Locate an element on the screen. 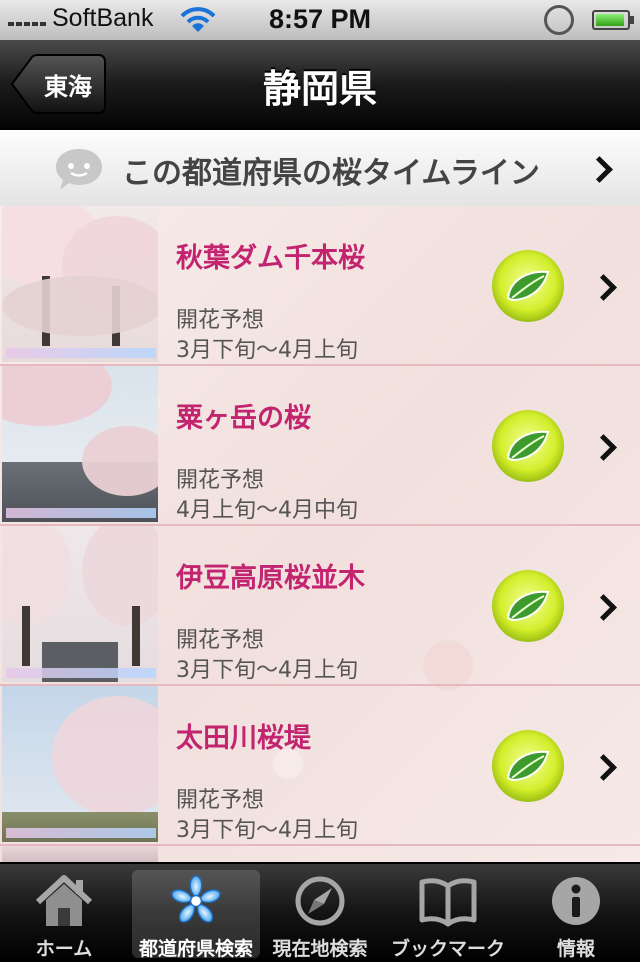 The height and width of the screenshot is (962, 640). tab-info: 情報 is located at coordinates (576, 913).